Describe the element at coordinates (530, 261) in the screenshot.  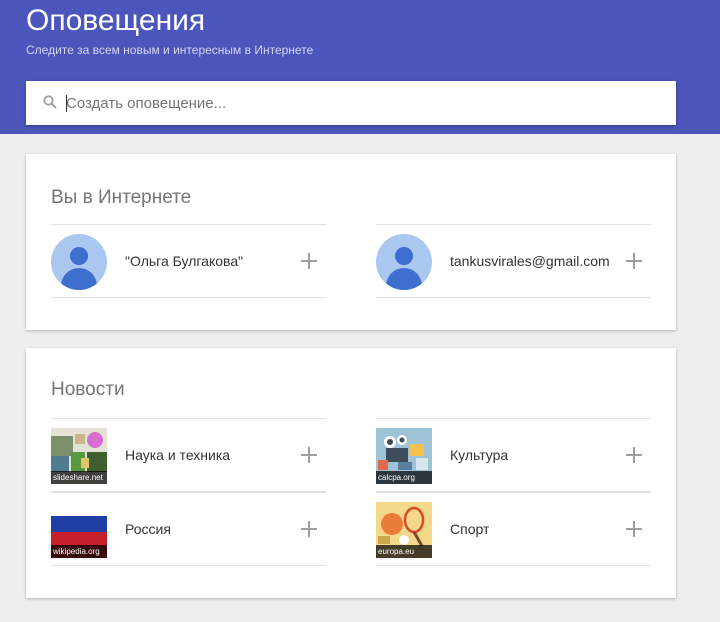
I see `item-label: tankusvirales@gmail.com` at that location.